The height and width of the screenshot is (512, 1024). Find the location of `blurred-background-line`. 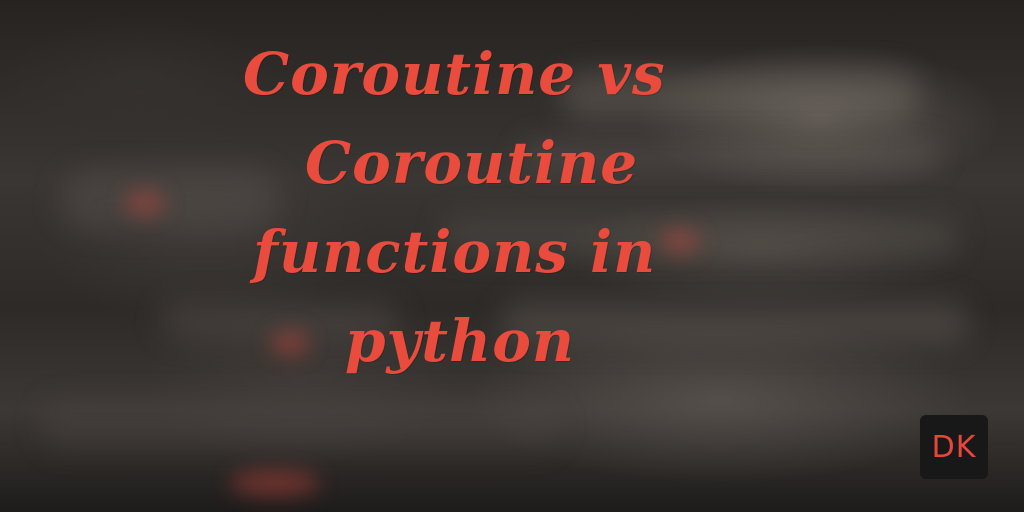

blurred-background-line is located at coordinates (300, 425).